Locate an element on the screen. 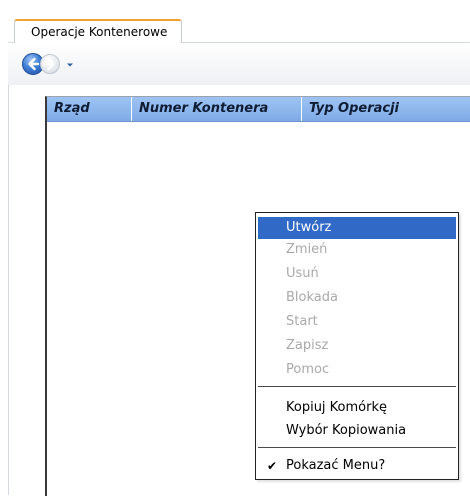 Image resolution: width=470 pixels, height=496 pixels. menu-item-utworz: Utwórz is located at coordinates (357, 228).